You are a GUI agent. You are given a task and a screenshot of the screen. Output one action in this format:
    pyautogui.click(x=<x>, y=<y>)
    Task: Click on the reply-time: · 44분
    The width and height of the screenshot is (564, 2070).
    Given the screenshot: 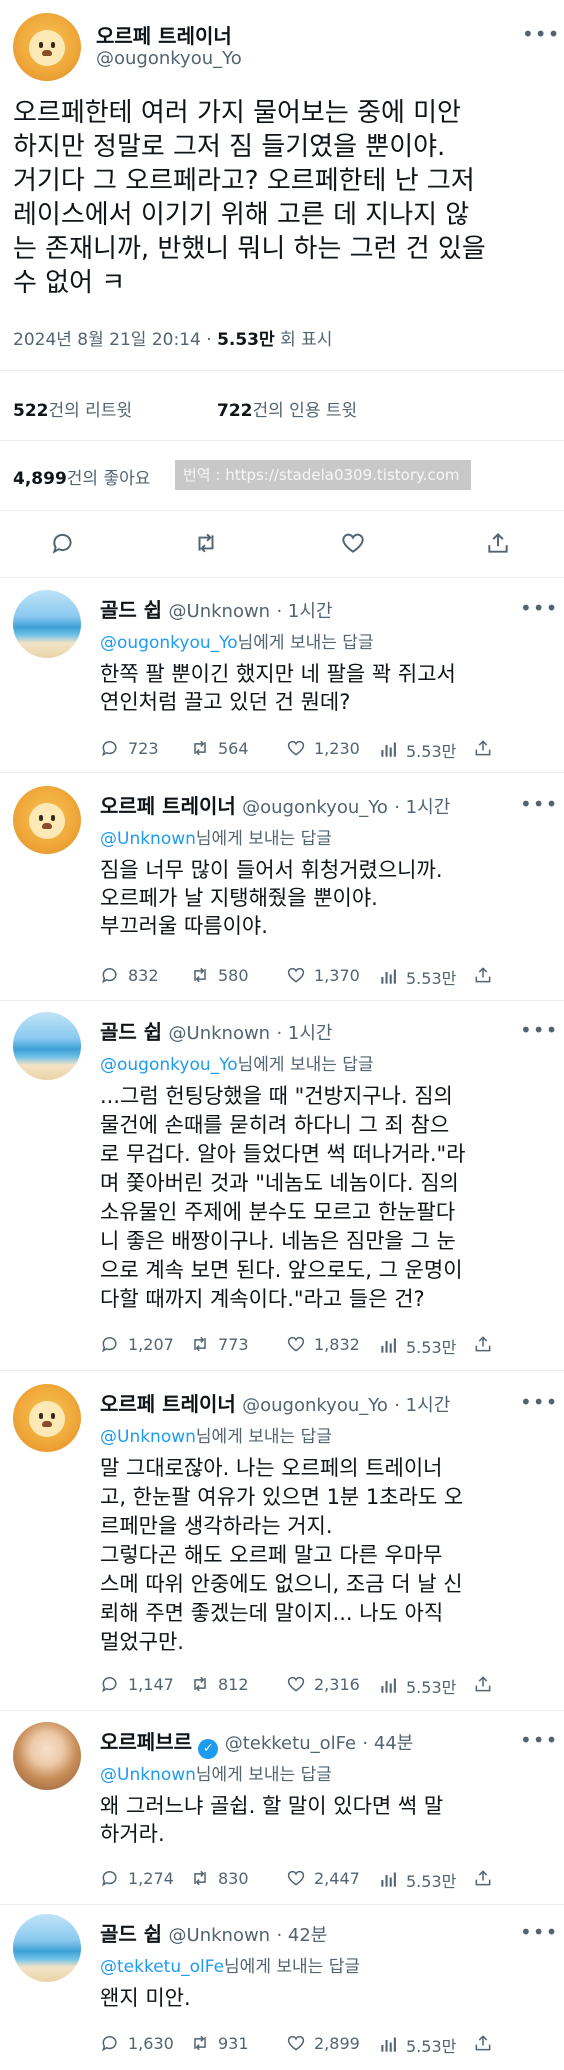 What is the action you would take?
    pyautogui.click(x=387, y=1743)
    